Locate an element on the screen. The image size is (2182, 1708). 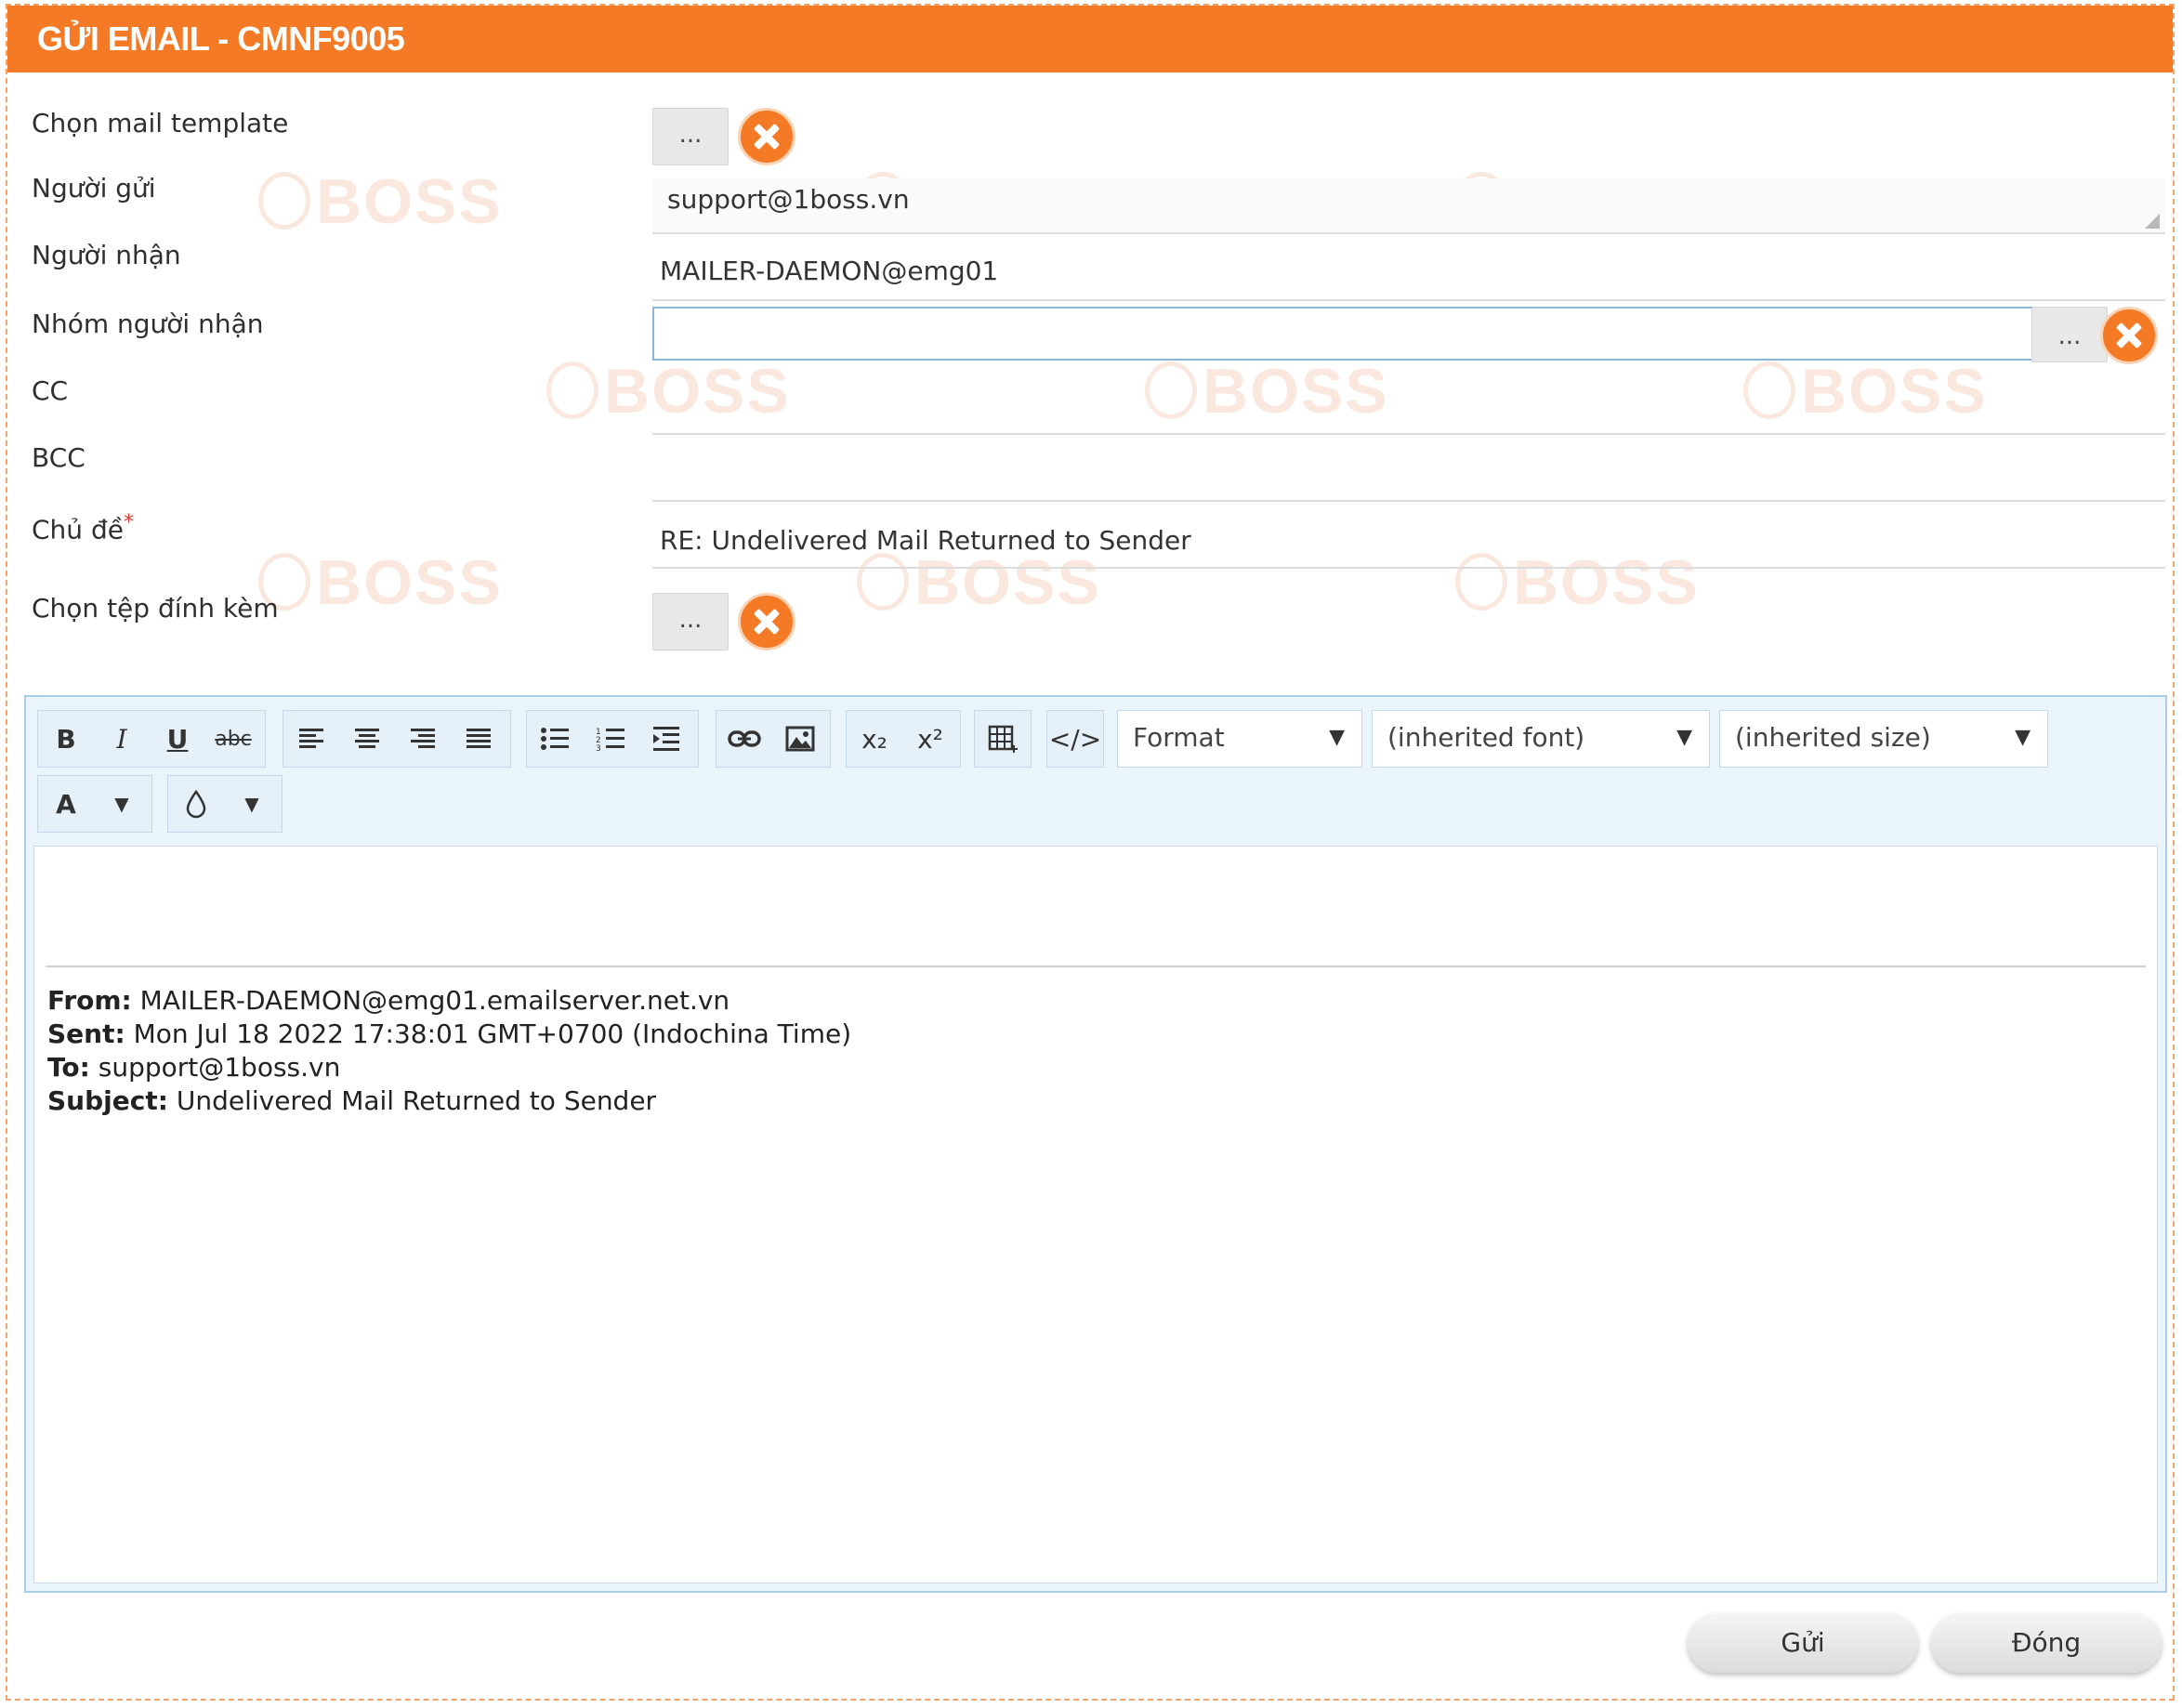
clear-attachment-icon is located at coordinates (767, 621).